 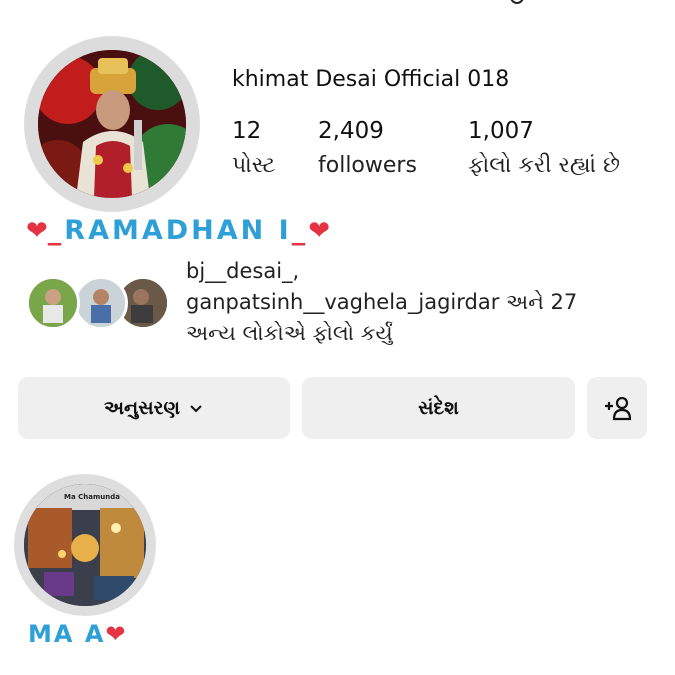 I want to click on add-user-button, so click(x=617, y=408).